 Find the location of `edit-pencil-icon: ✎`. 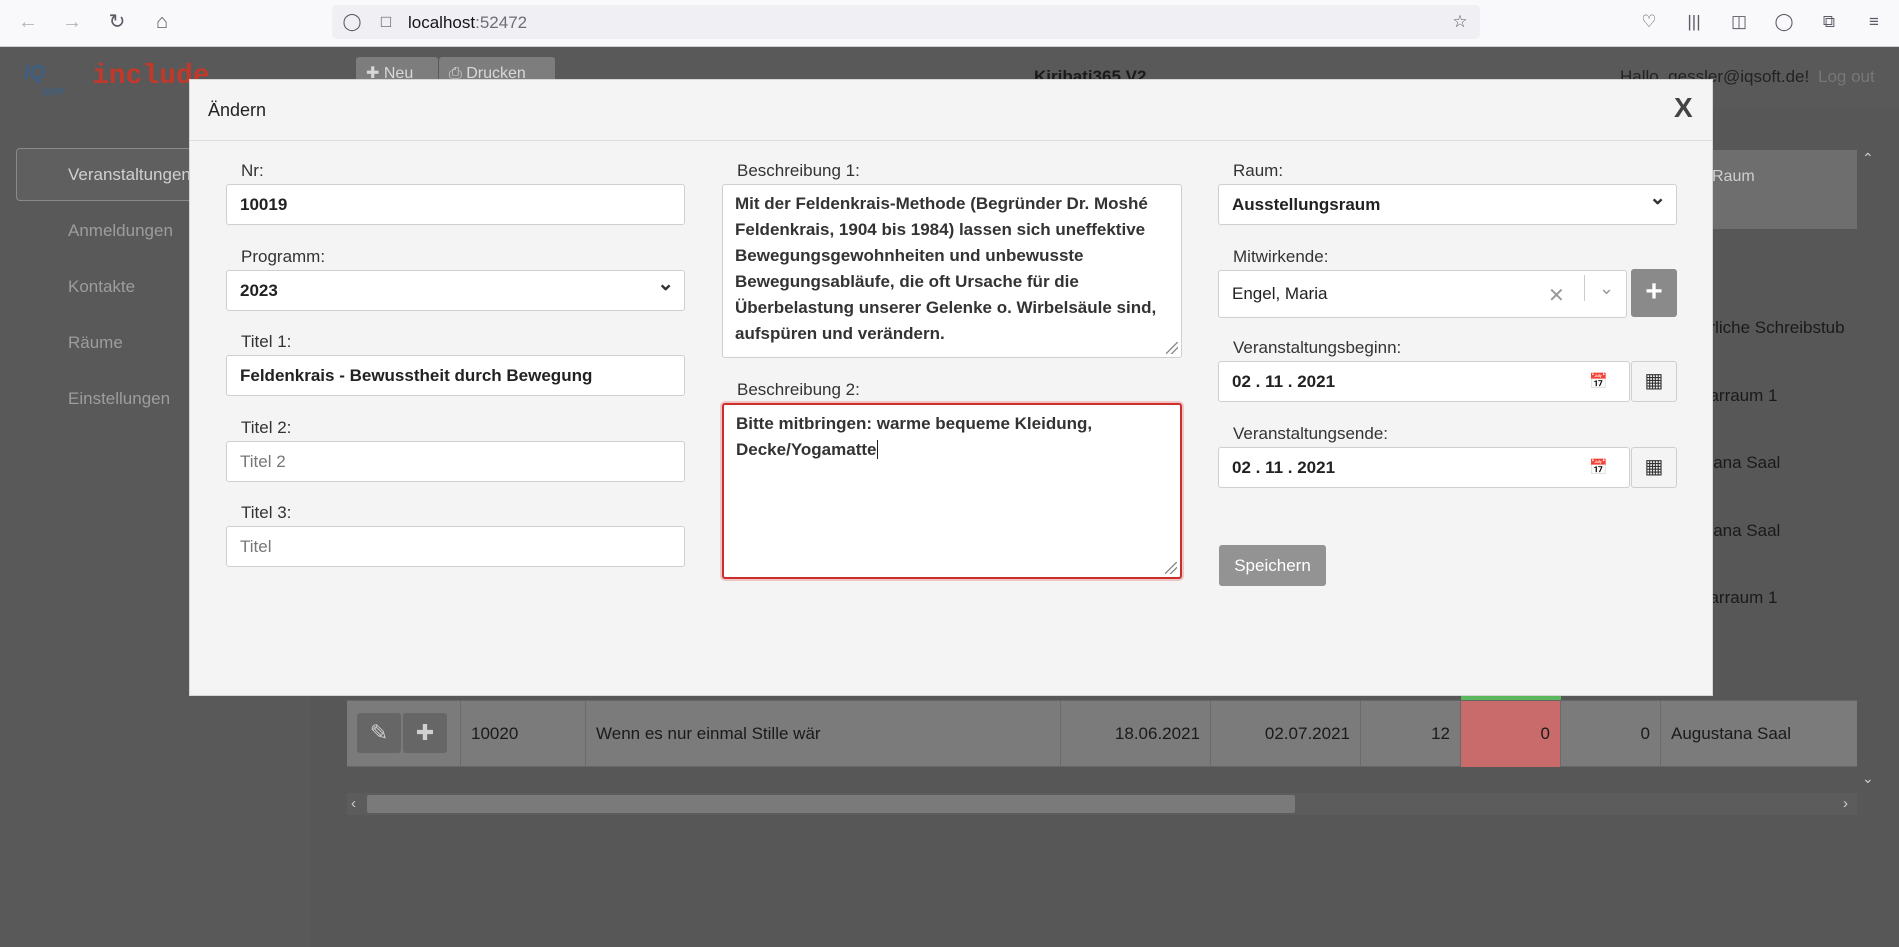

edit-pencil-icon: ✎ is located at coordinates (379, 733).